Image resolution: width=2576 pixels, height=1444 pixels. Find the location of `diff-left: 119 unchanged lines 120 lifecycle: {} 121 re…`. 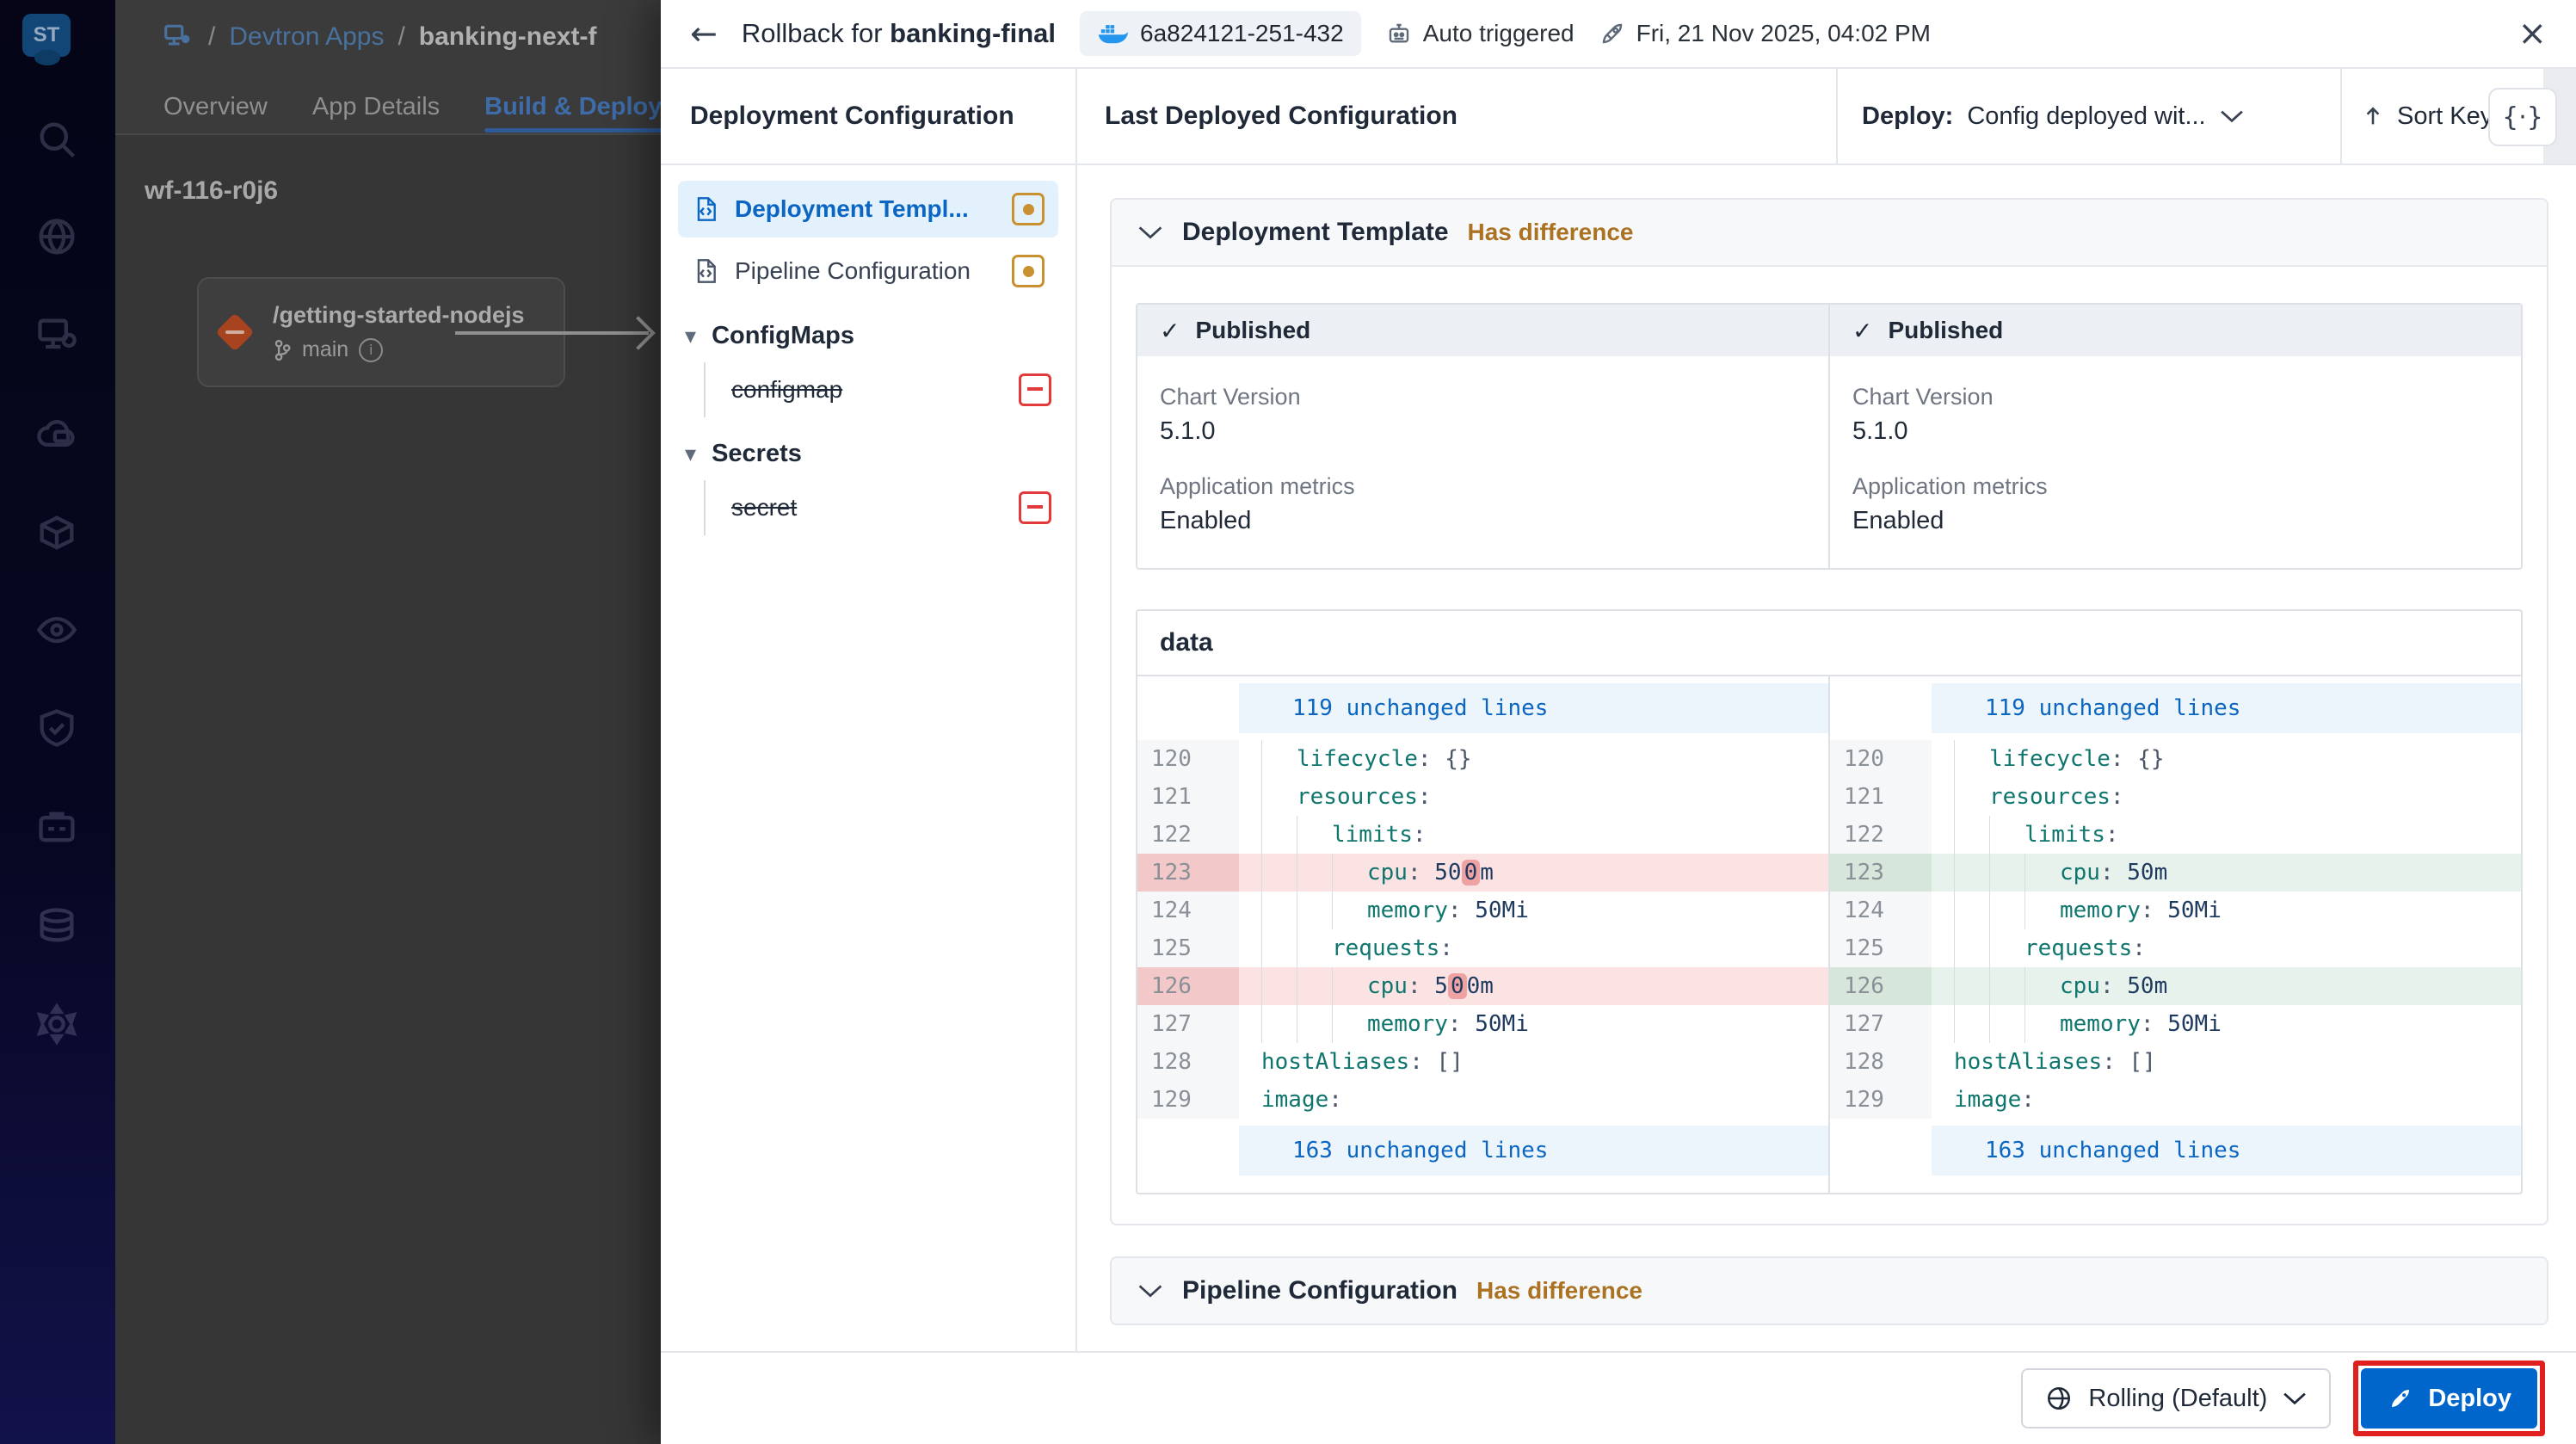

diff-left: 119 unchanged lines 120 lifecycle: {} 121 re… is located at coordinates (1483, 934).